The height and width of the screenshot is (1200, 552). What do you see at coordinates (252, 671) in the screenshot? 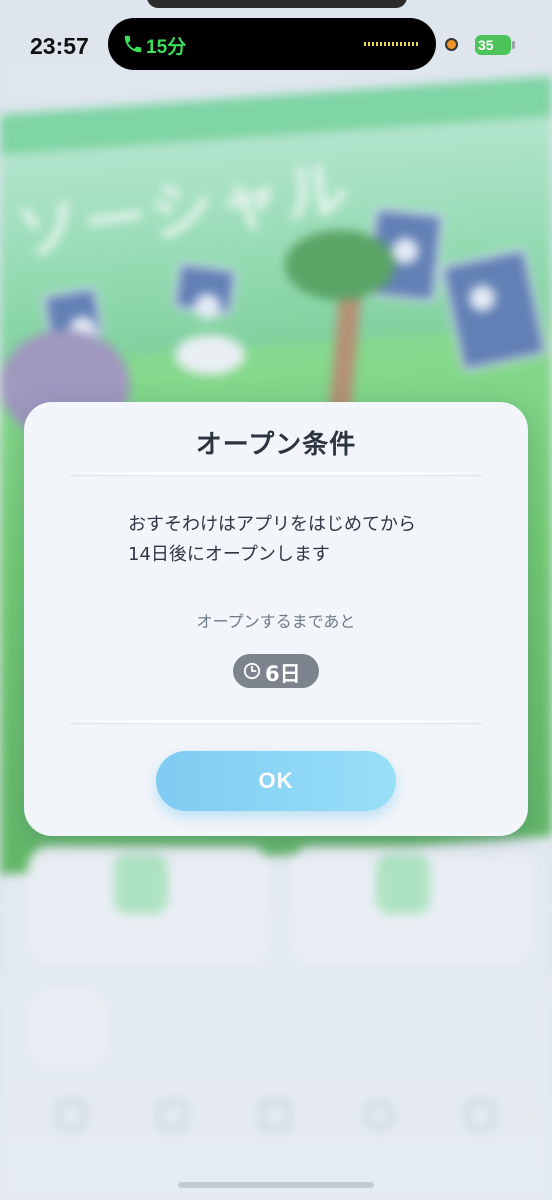
I see `clock-icon` at bounding box center [252, 671].